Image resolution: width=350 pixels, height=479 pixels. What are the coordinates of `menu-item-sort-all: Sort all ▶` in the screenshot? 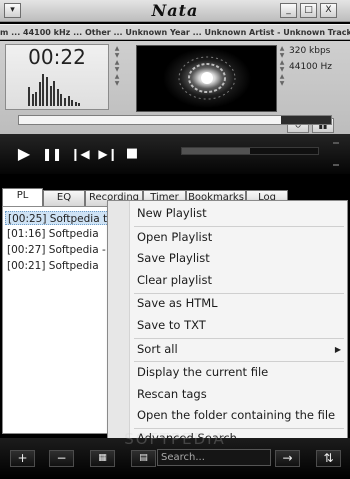 It's located at (238, 349).